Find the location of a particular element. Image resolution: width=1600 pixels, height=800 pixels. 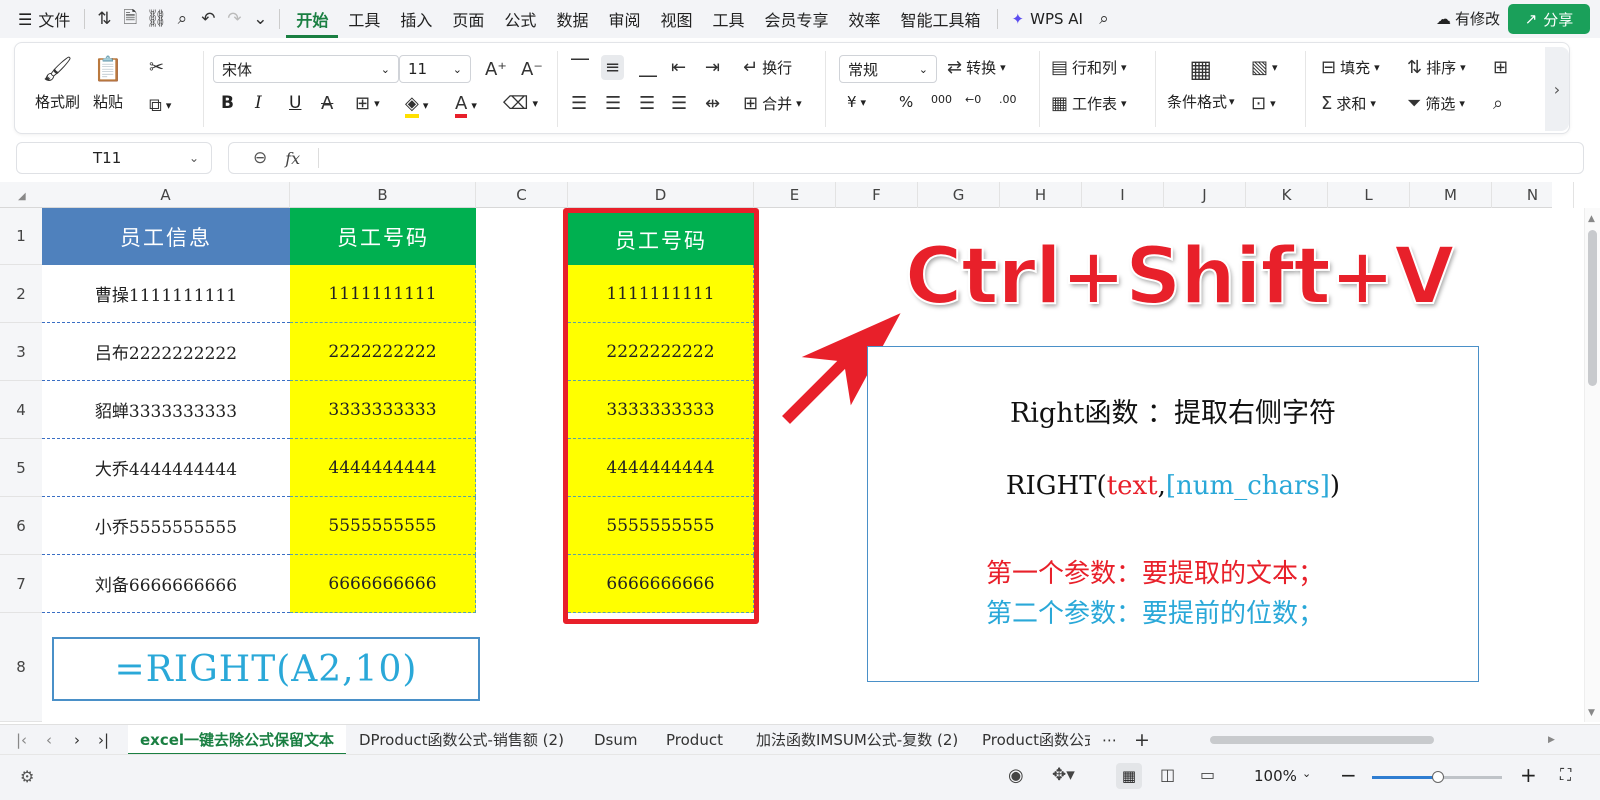

bold-button: B is located at coordinates (227, 103).